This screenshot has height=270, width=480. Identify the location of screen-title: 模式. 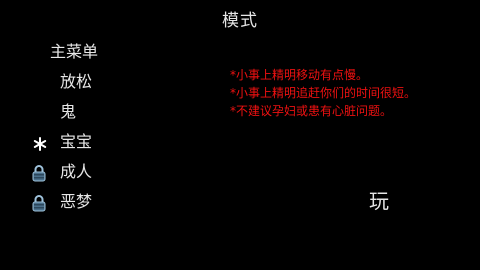
(240, 21).